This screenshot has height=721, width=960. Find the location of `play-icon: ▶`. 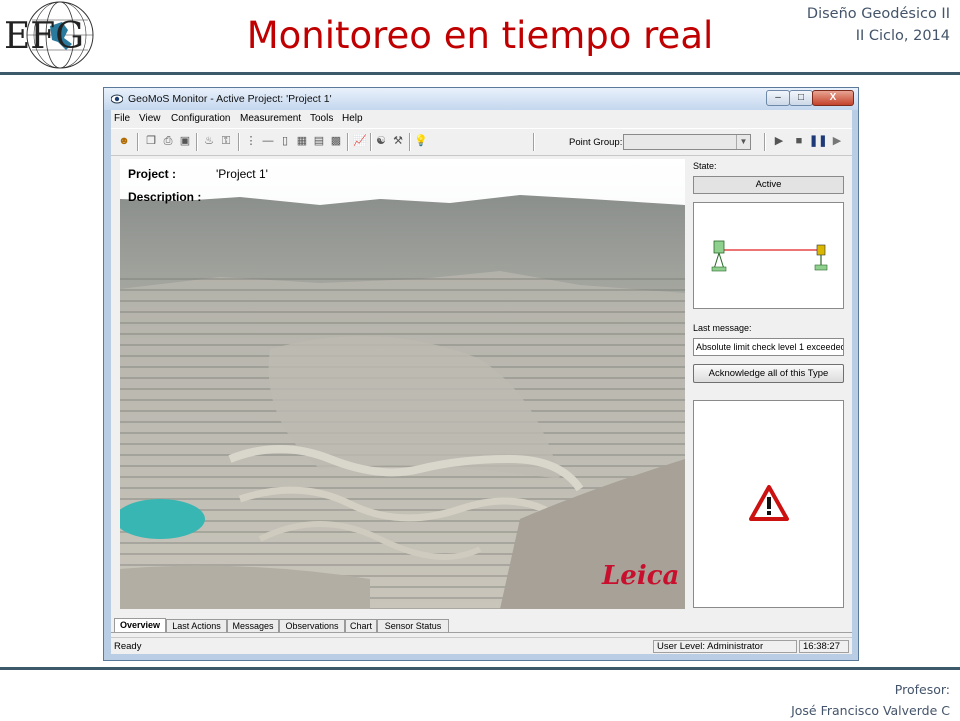

play-icon: ▶ is located at coordinates (779, 141).